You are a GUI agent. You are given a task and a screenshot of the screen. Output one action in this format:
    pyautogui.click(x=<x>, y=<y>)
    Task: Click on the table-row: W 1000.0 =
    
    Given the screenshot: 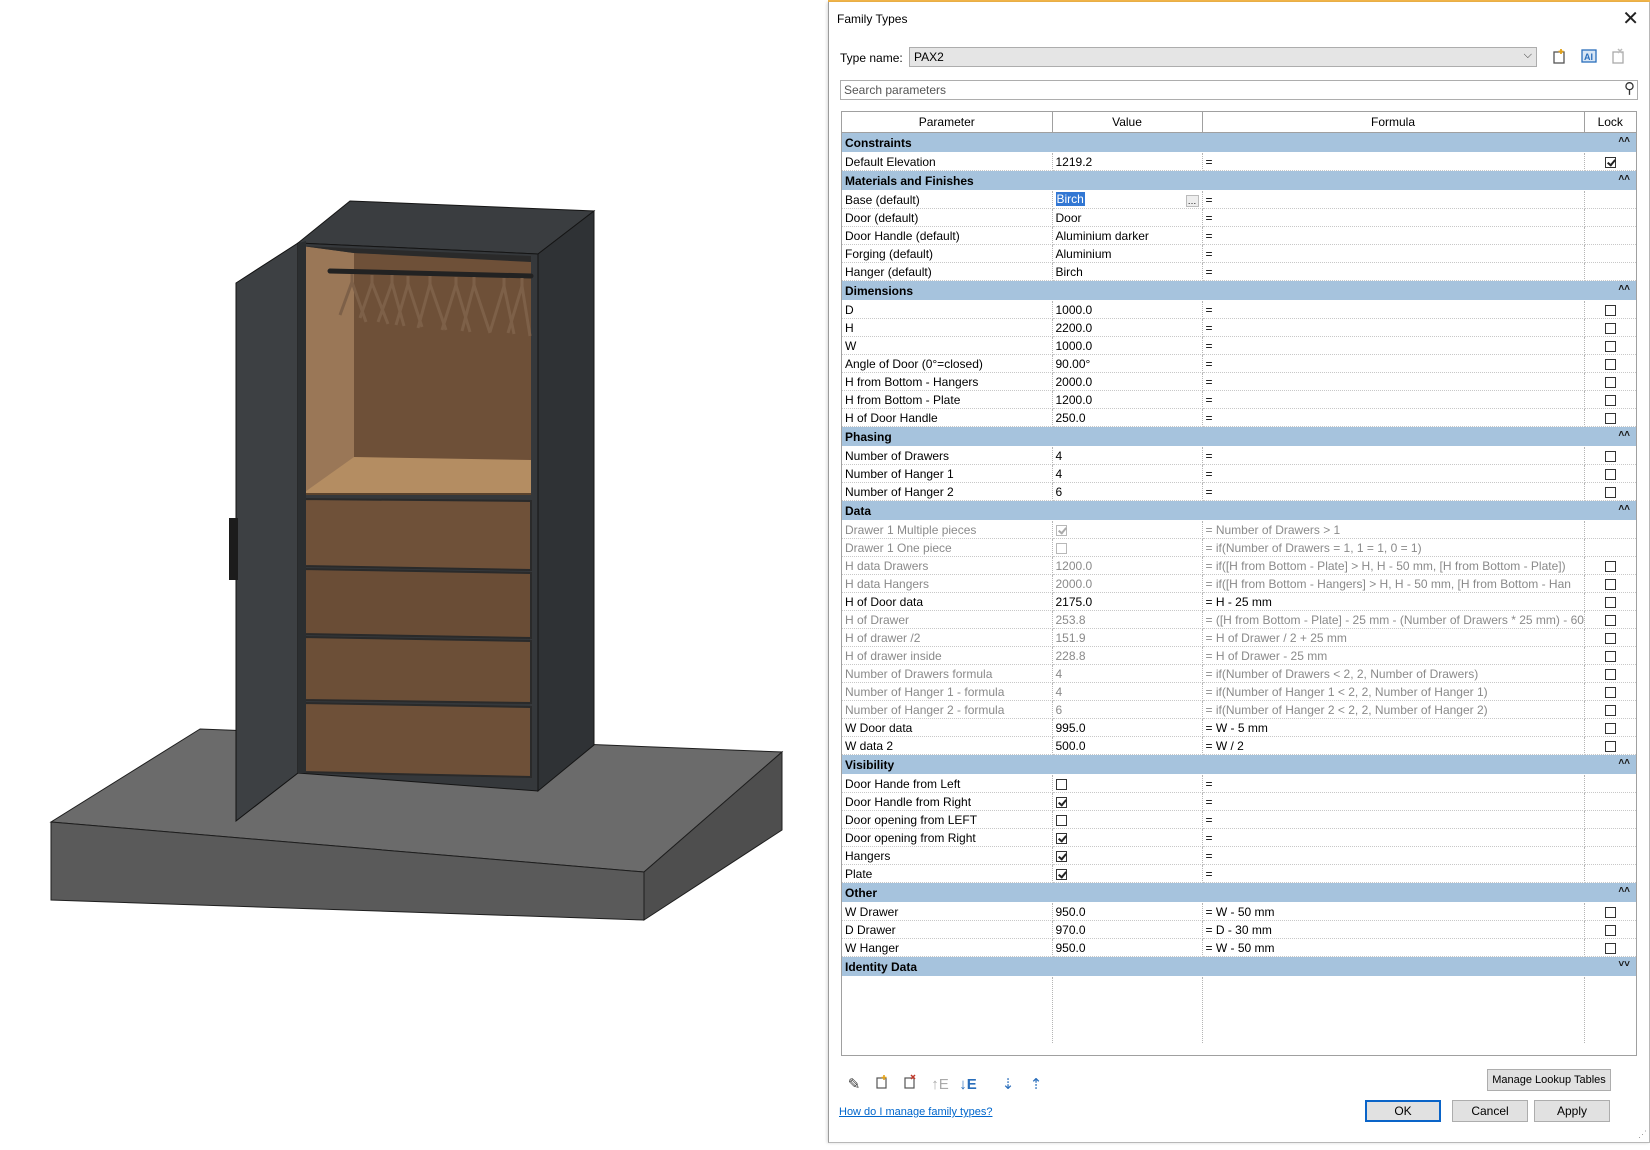 What is the action you would take?
    pyautogui.click(x=1239, y=345)
    